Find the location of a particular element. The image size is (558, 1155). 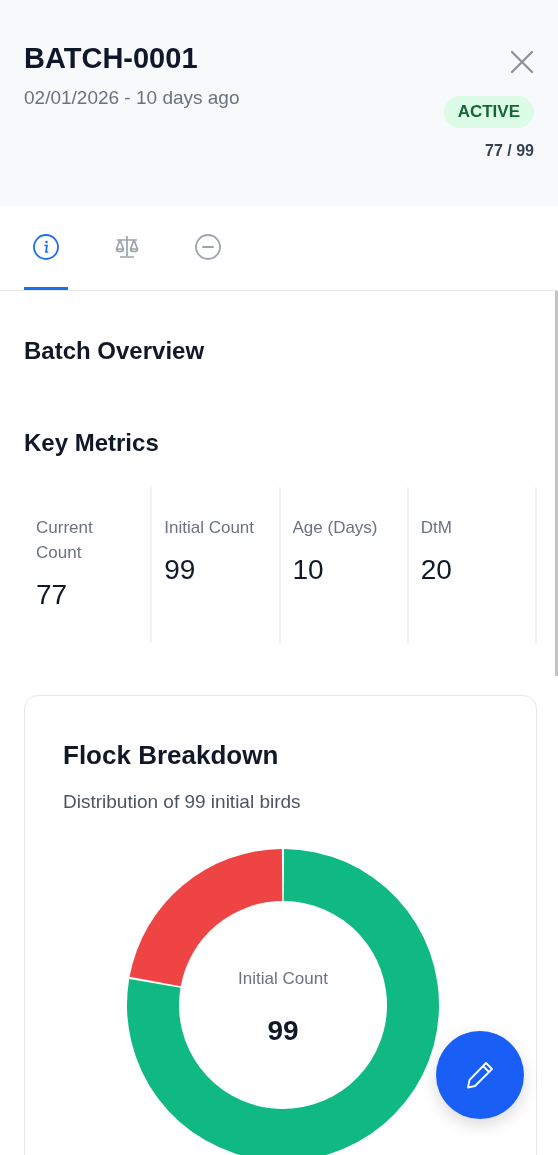

status-badge: ACTIVE is located at coordinates (488, 112).